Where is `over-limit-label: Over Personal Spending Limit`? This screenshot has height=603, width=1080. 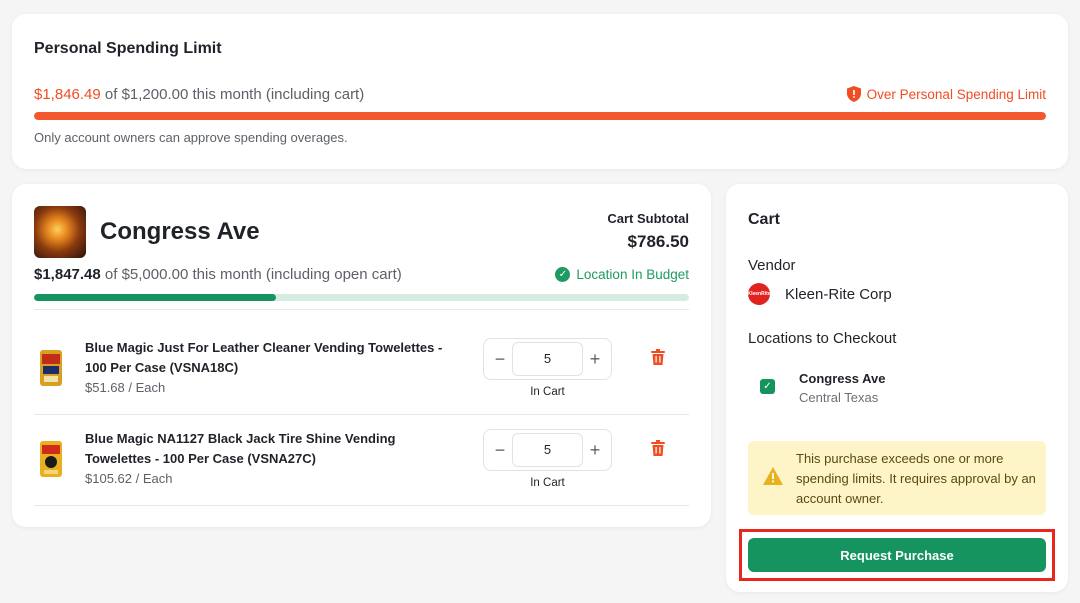 over-limit-label: Over Personal Spending Limit is located at coordinates (956, 94).